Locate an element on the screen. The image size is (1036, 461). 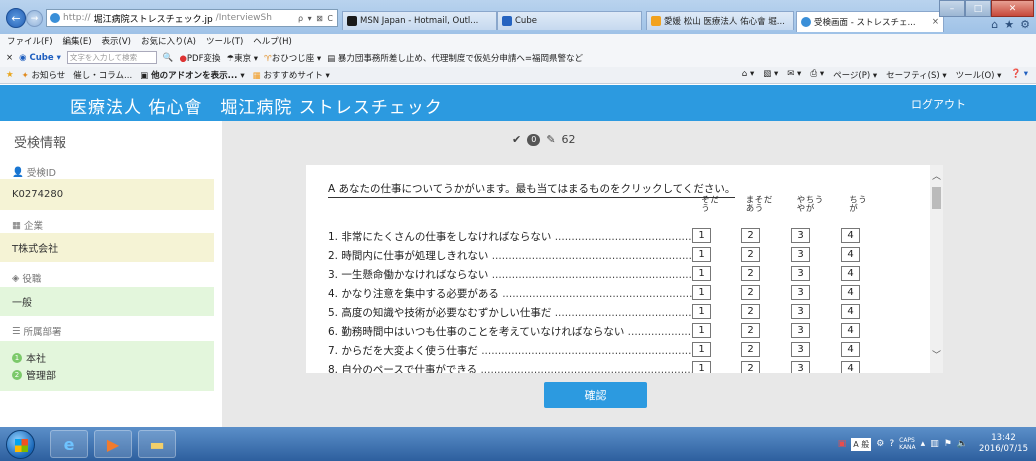
ime-indicator: A 般 is located at coordinates (861, 444).